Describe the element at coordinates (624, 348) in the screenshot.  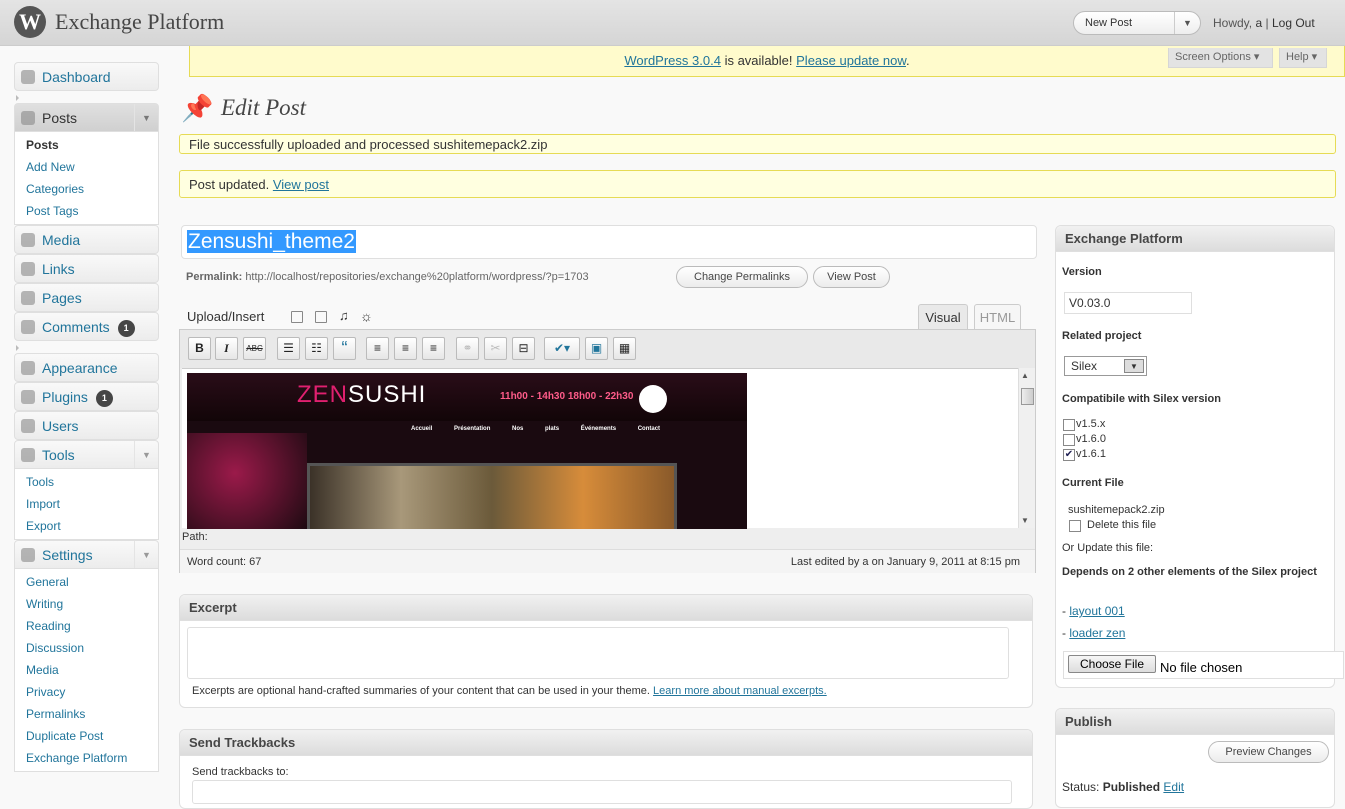
I see `kitchen-sink-icon: ▦` at that location.